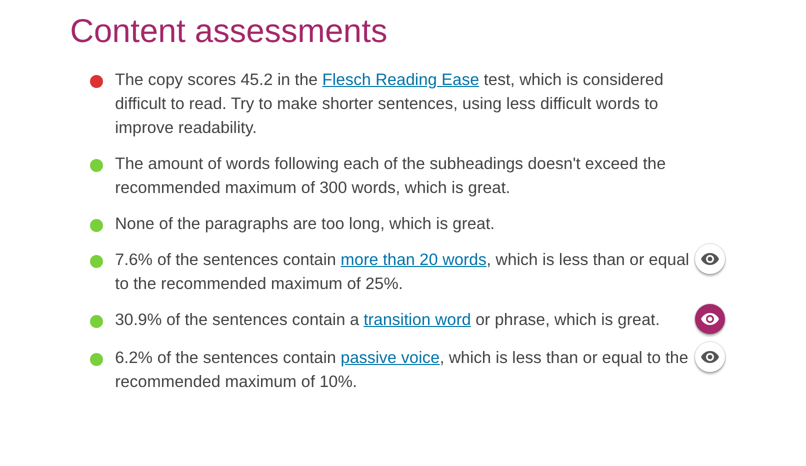  I want to click on text-link: Flesch Reading Ease, so click(401, 80).